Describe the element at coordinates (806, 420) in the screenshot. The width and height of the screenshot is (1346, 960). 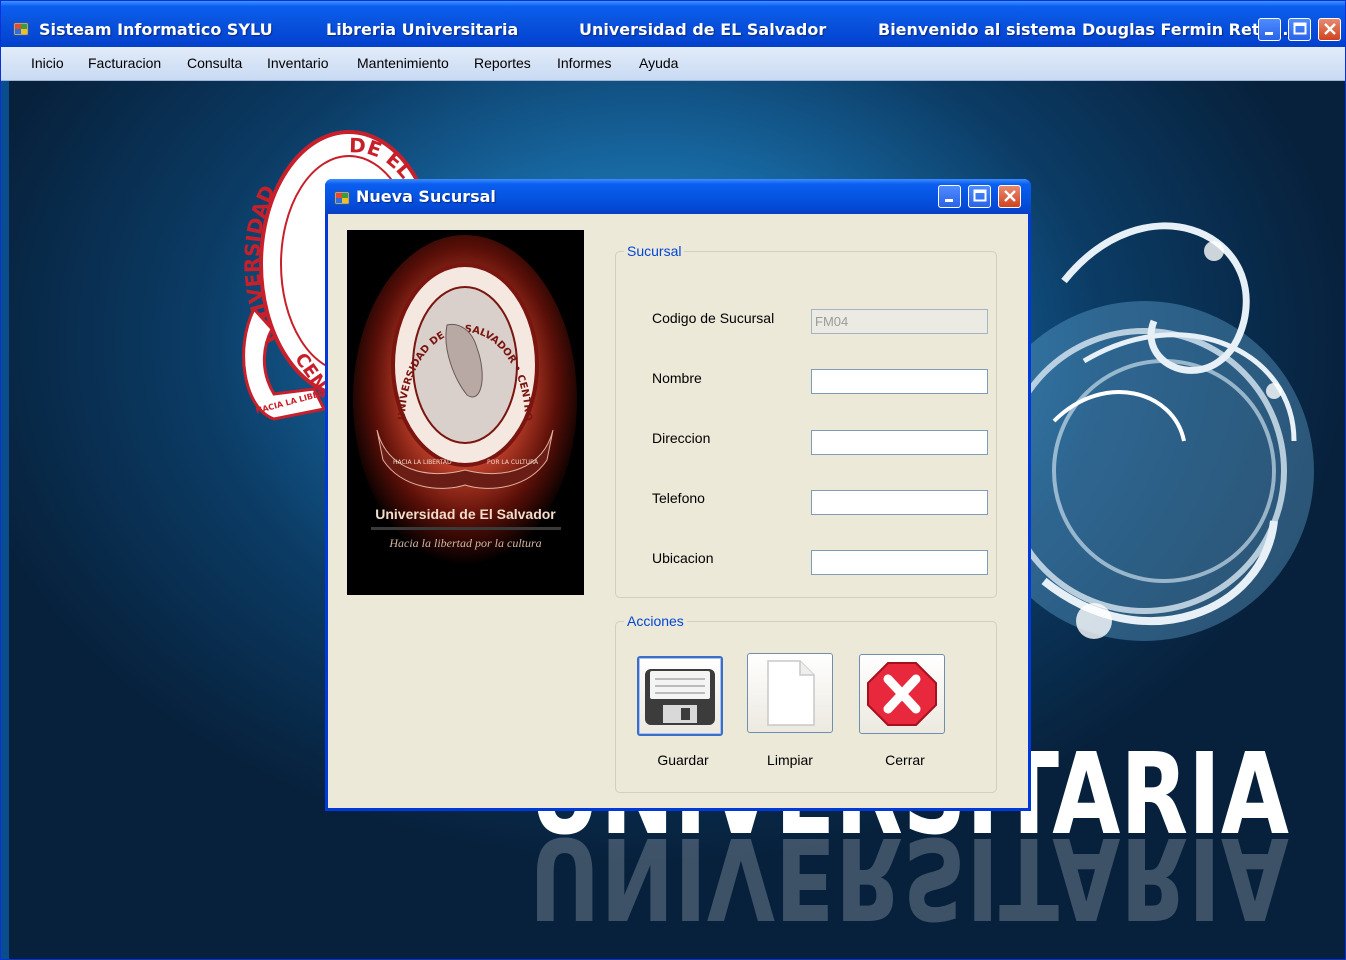
I see `sucursal-groupbox: Sucursal` at that location.